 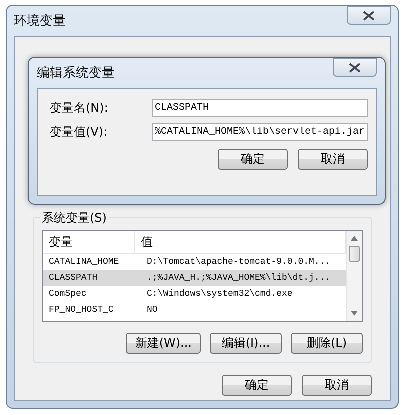 What do you see at coordinates (354, 254) in the screenshot?
I see `scroll-thumb` at bounding box center [354, 254].